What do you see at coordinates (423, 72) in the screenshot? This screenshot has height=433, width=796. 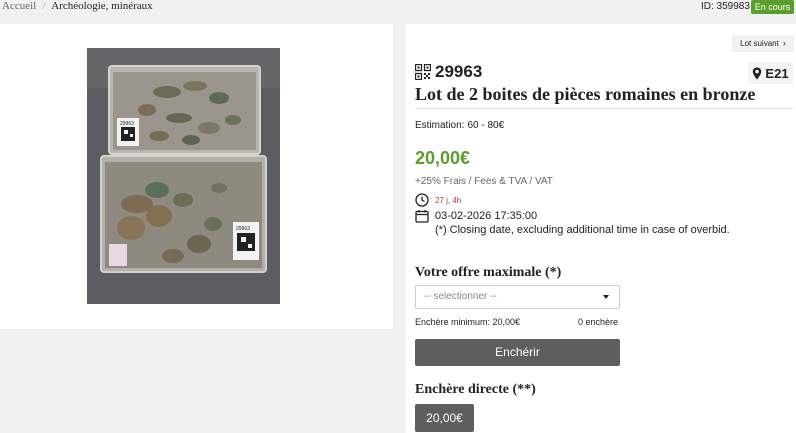 I see `qr-code-icon` at bounding box center [423, 72].